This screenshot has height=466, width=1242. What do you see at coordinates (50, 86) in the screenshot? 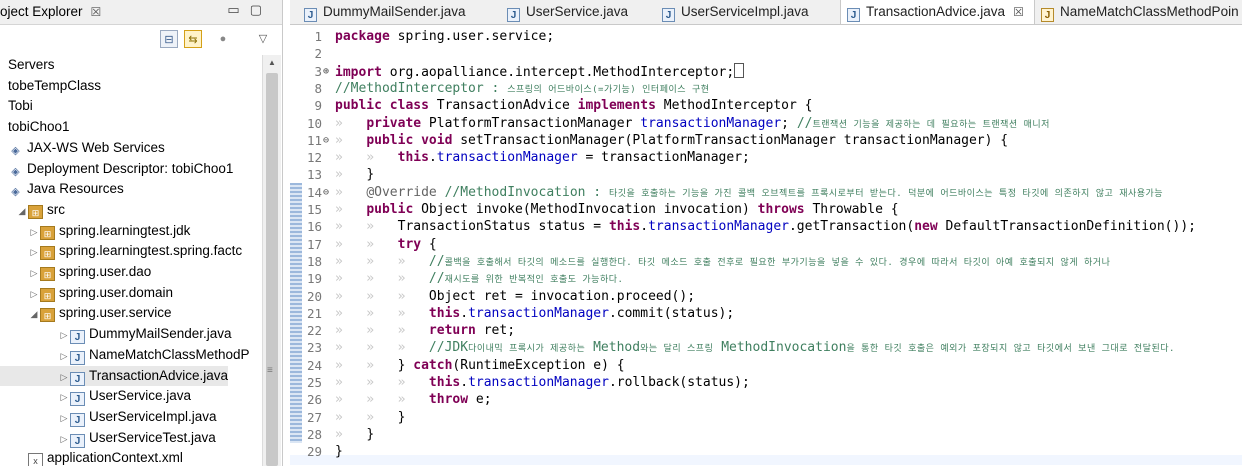
I see `tree-item: tobeTempClass` at bounding box center [50, 86].